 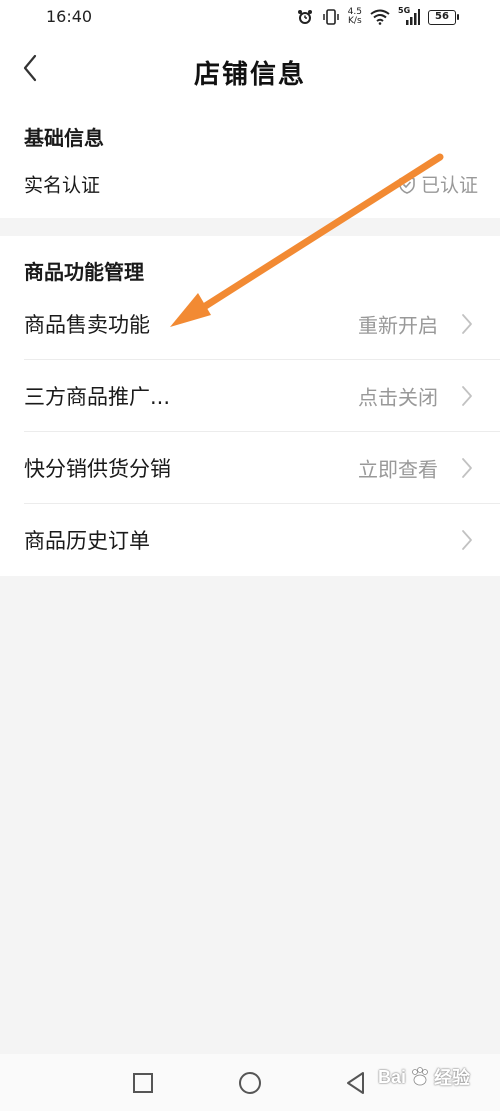 What do you see at coordinates (249, 75) in the screenshot?
I see `page-title: 店铺信息` at bounding box center [249, 75].